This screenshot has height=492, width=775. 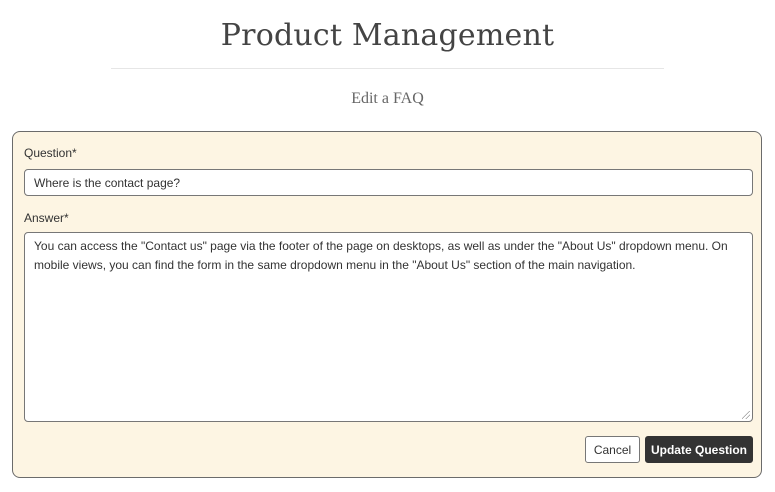 I want to click on title-divider, so click(x=387, y=68).